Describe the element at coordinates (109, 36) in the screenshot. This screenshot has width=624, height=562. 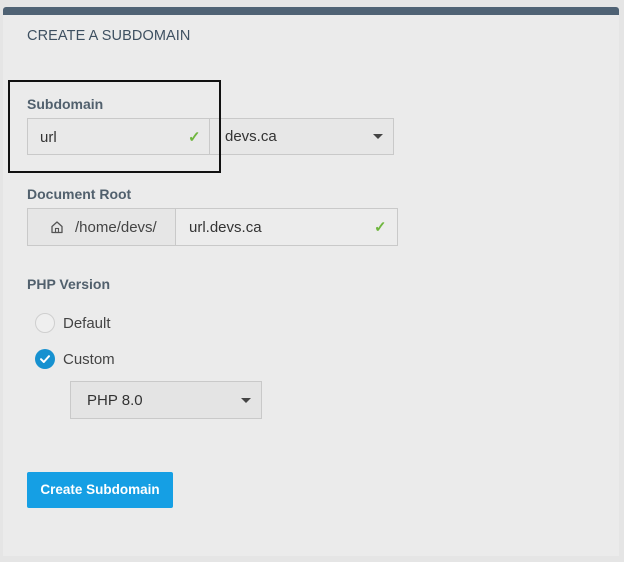
I see `page-title: CREATE A SUBDOMAIN` at that location.